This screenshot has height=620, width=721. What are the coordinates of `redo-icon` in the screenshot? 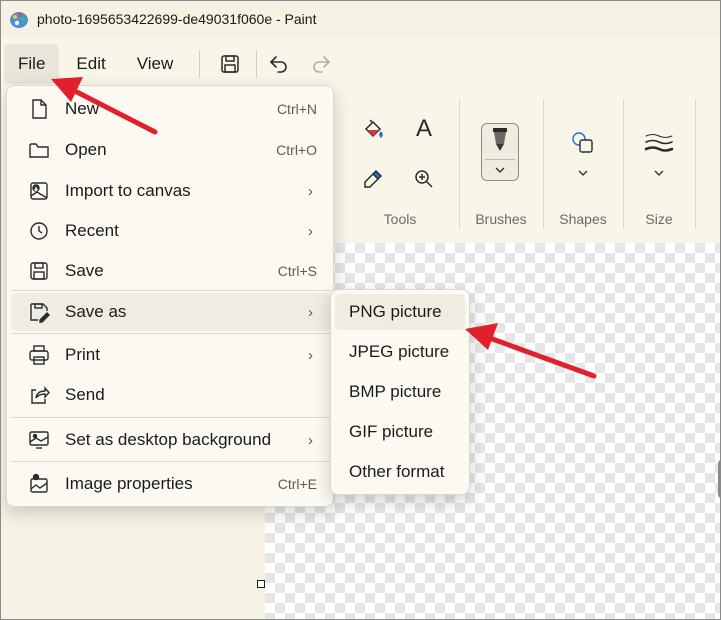 It's located at (322, 64).